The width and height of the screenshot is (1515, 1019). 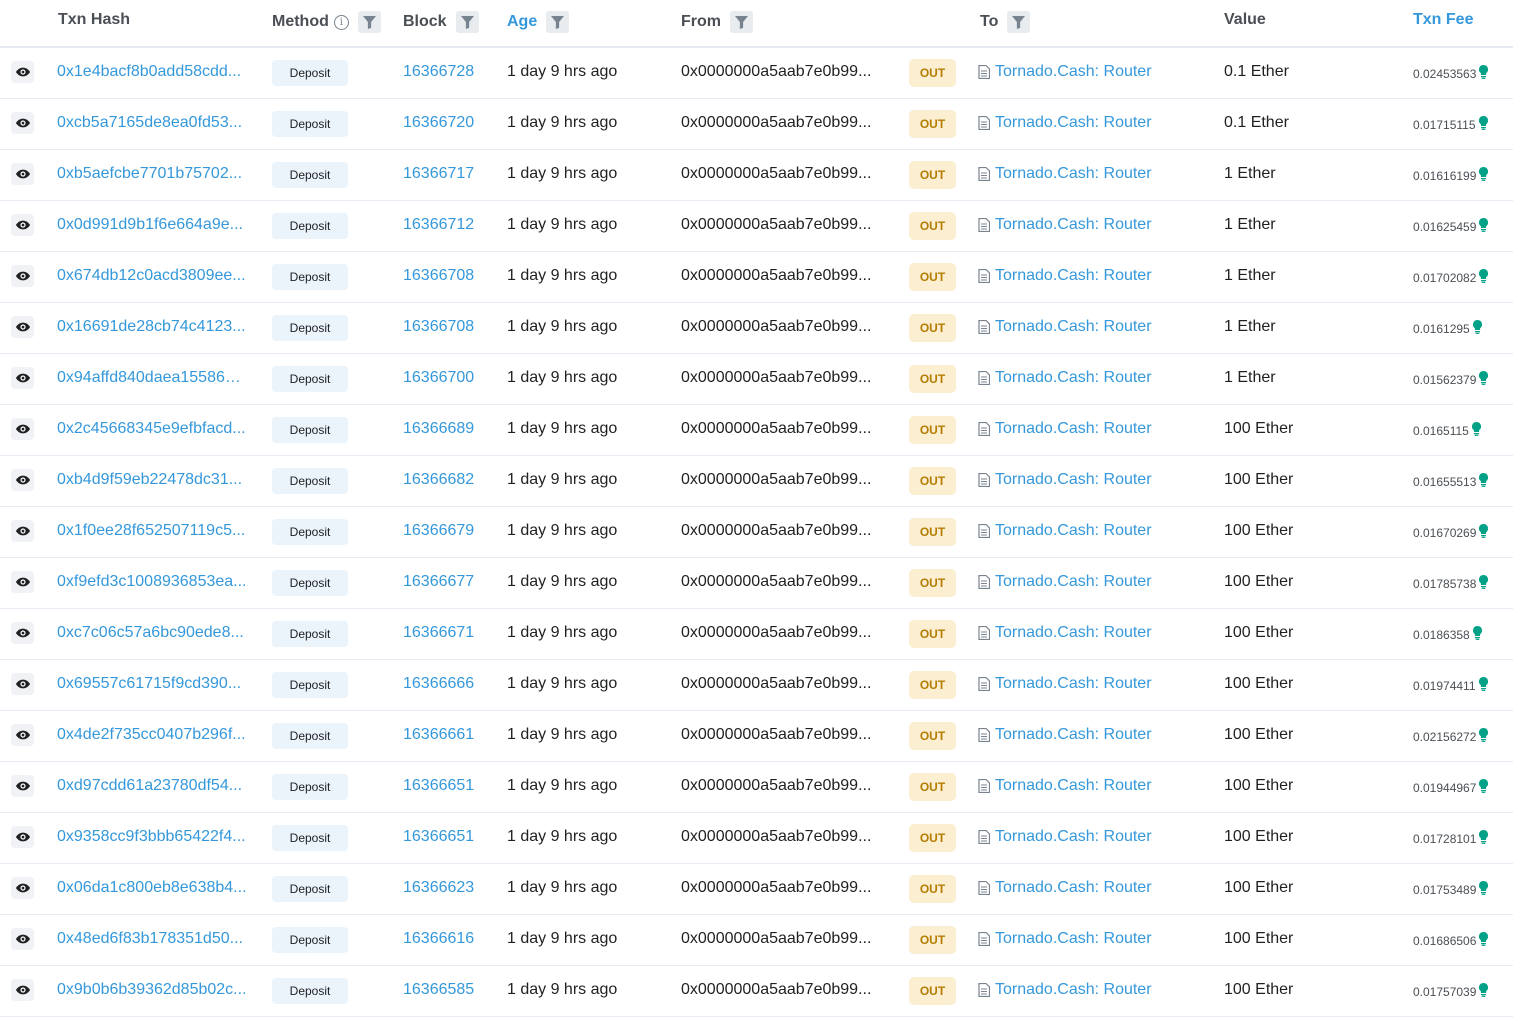 I want to click on block-link: 16366585, so click(x=438, y=990).